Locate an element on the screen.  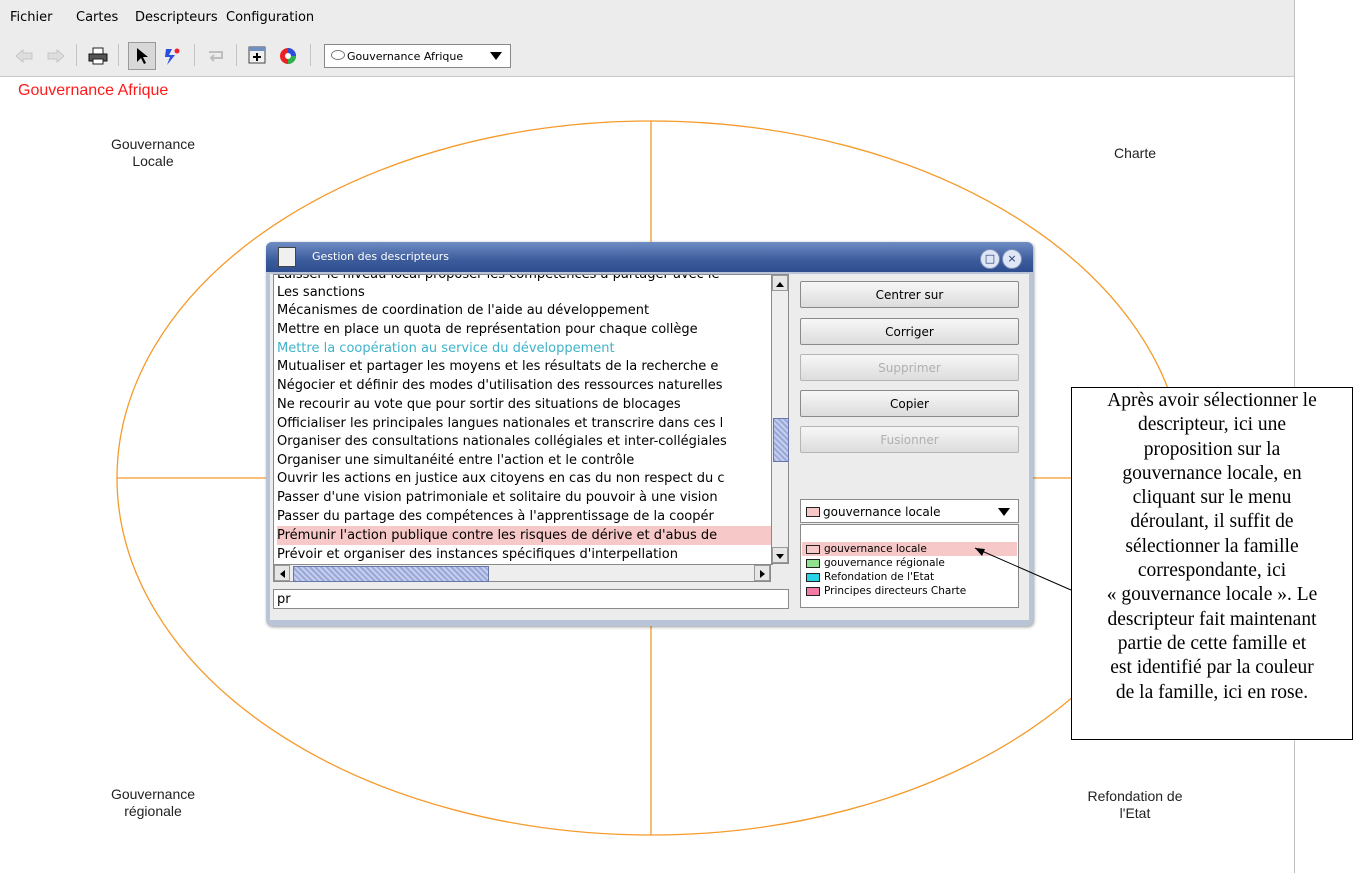
quadrant-label-top-left: Gouvernance Locale is located at coordinates (153, 153).